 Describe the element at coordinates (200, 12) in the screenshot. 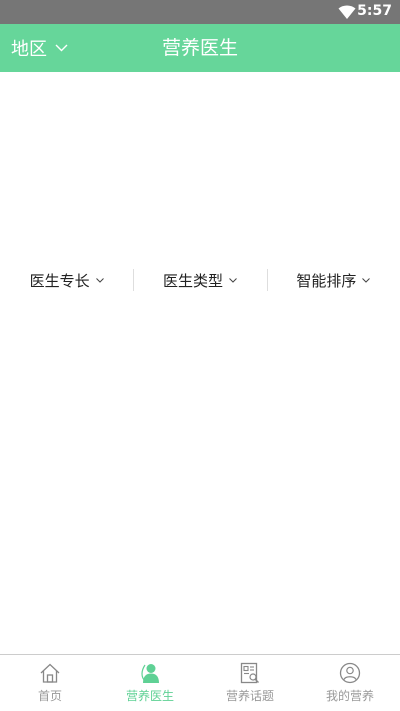

I see `status-bar: 5:57` at that location.